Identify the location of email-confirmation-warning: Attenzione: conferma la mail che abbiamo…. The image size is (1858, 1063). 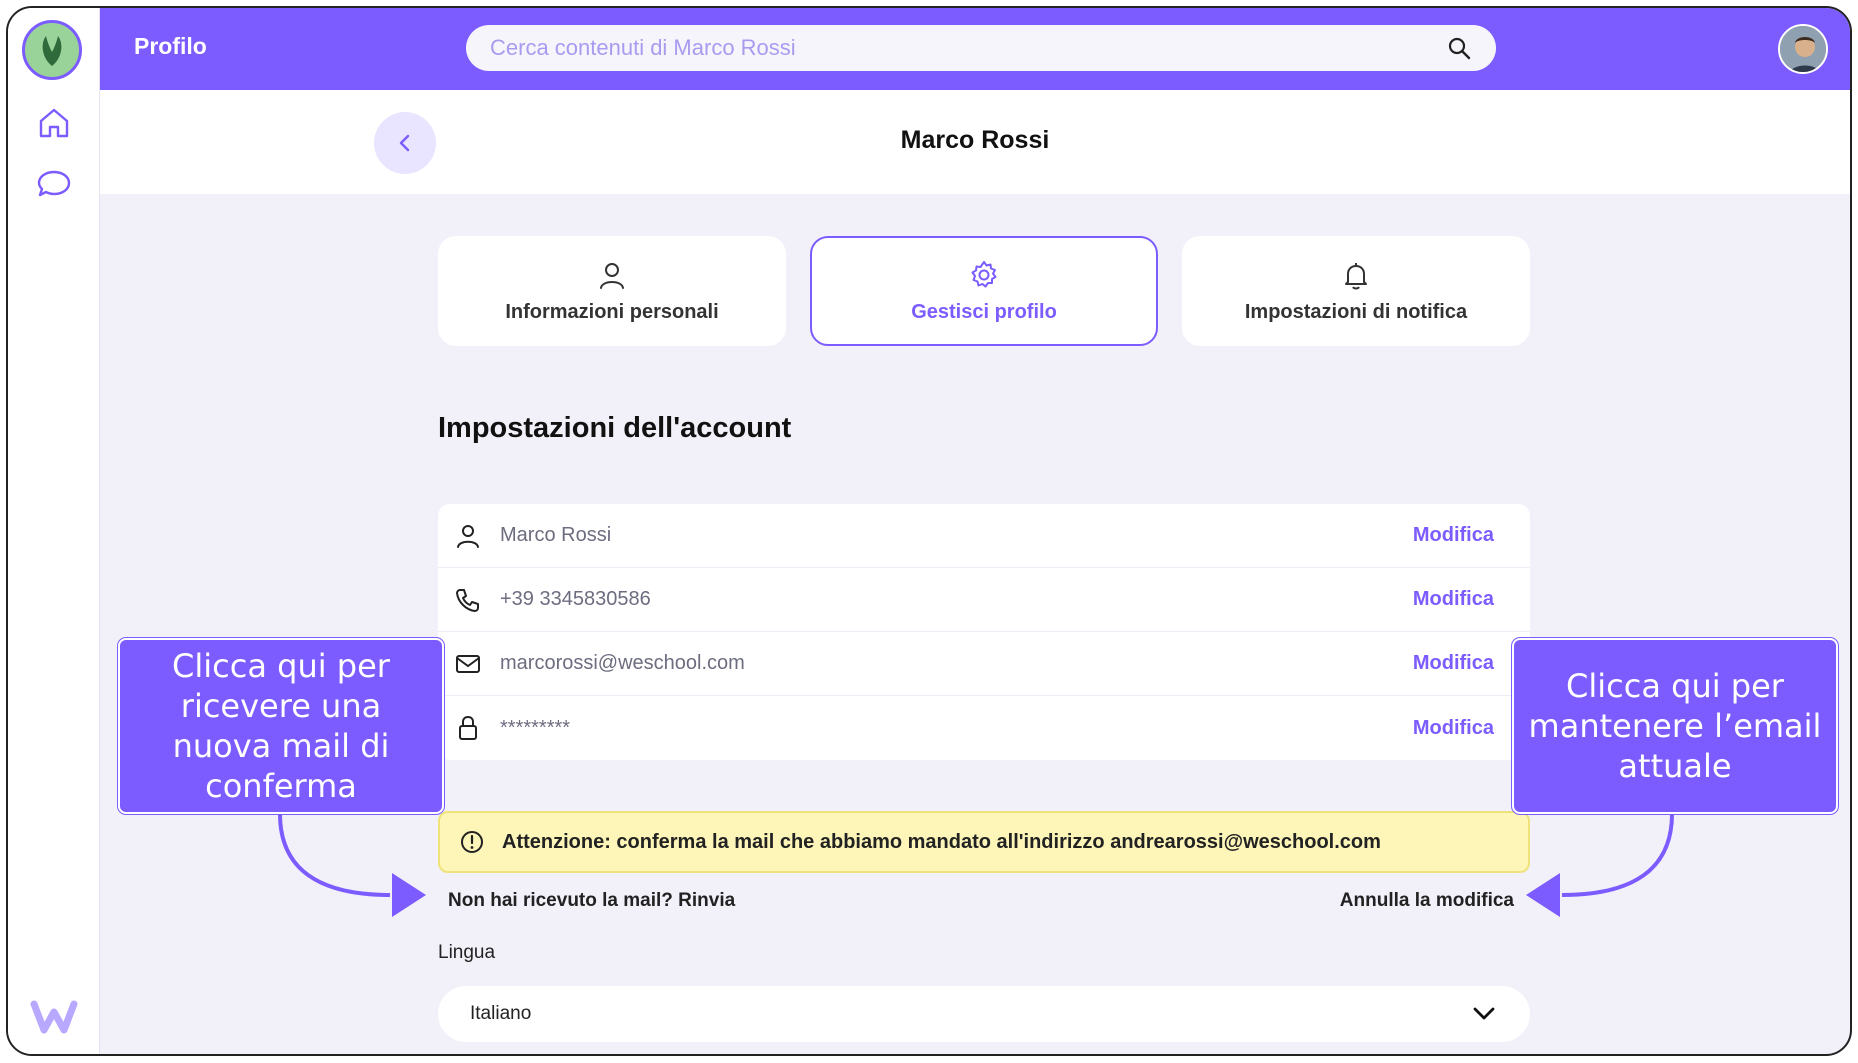
(984, 842).